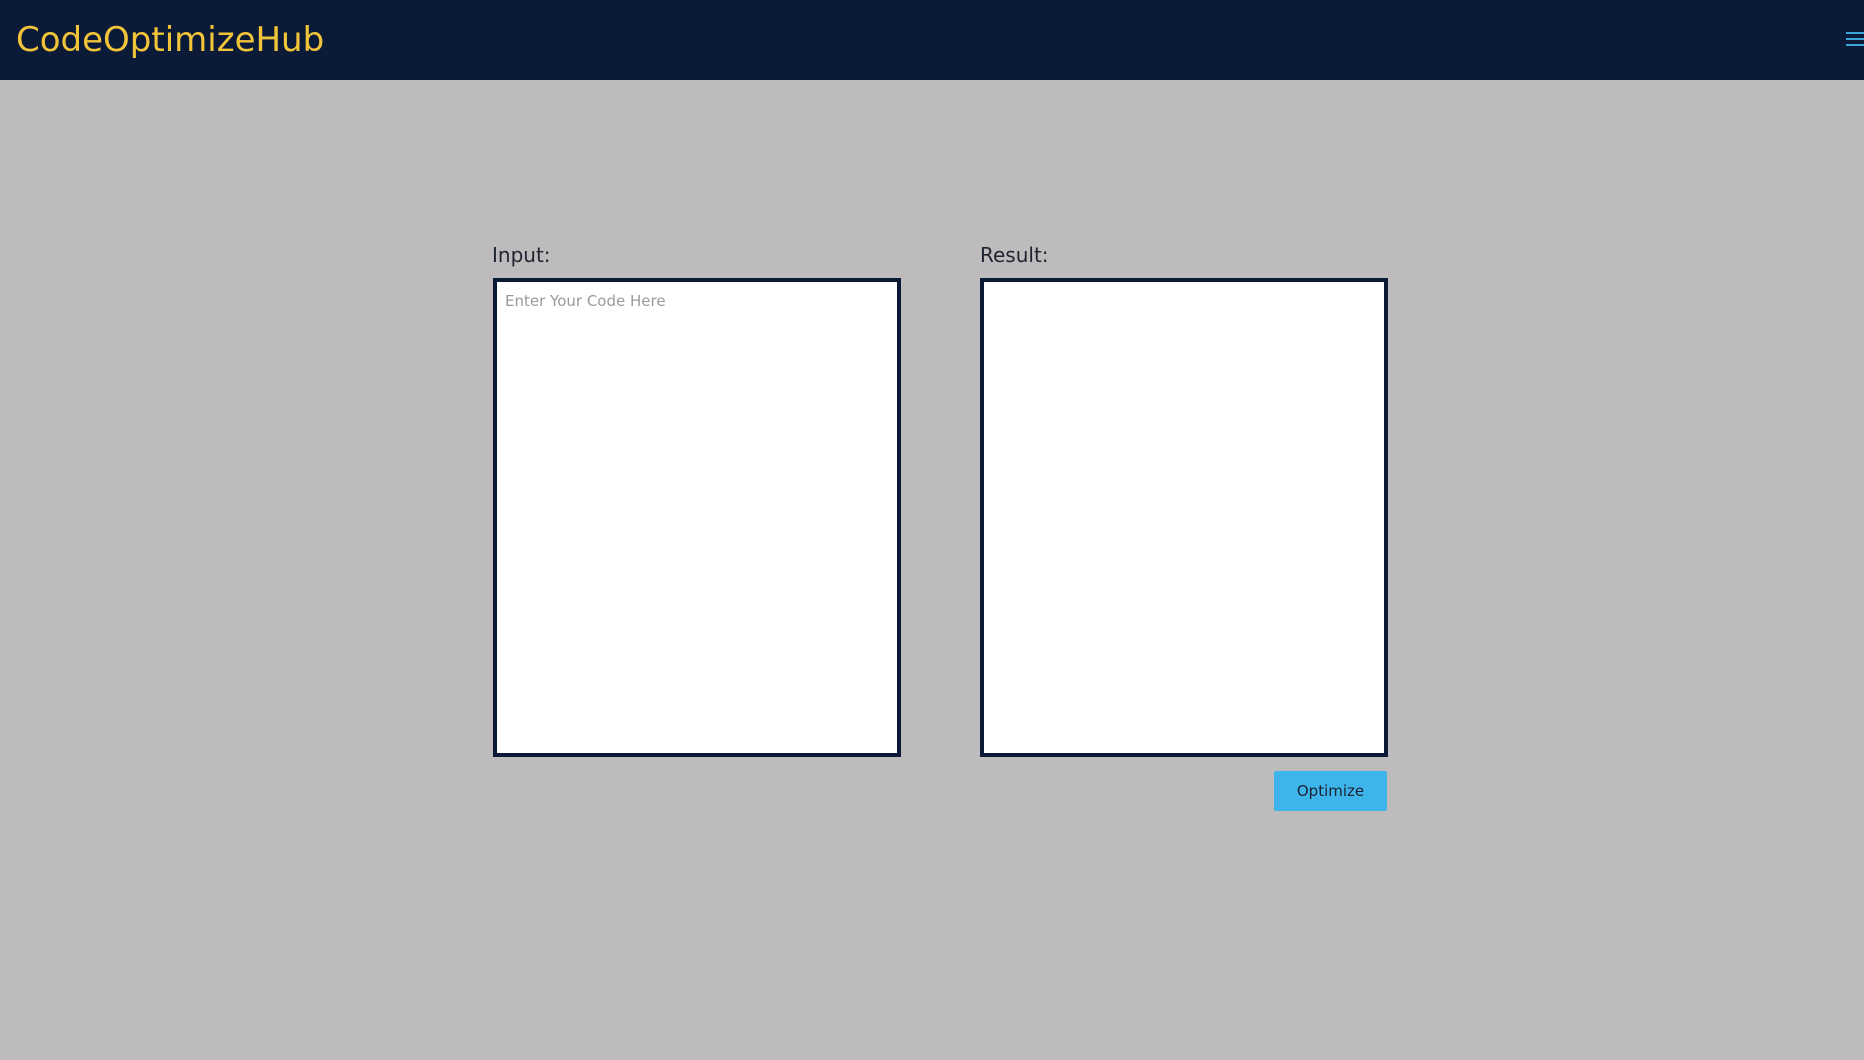 The image size is (1864, 1060). Describe the element at coordinates (697, 517) in the screenshot. I see `code-input-field` at that location.